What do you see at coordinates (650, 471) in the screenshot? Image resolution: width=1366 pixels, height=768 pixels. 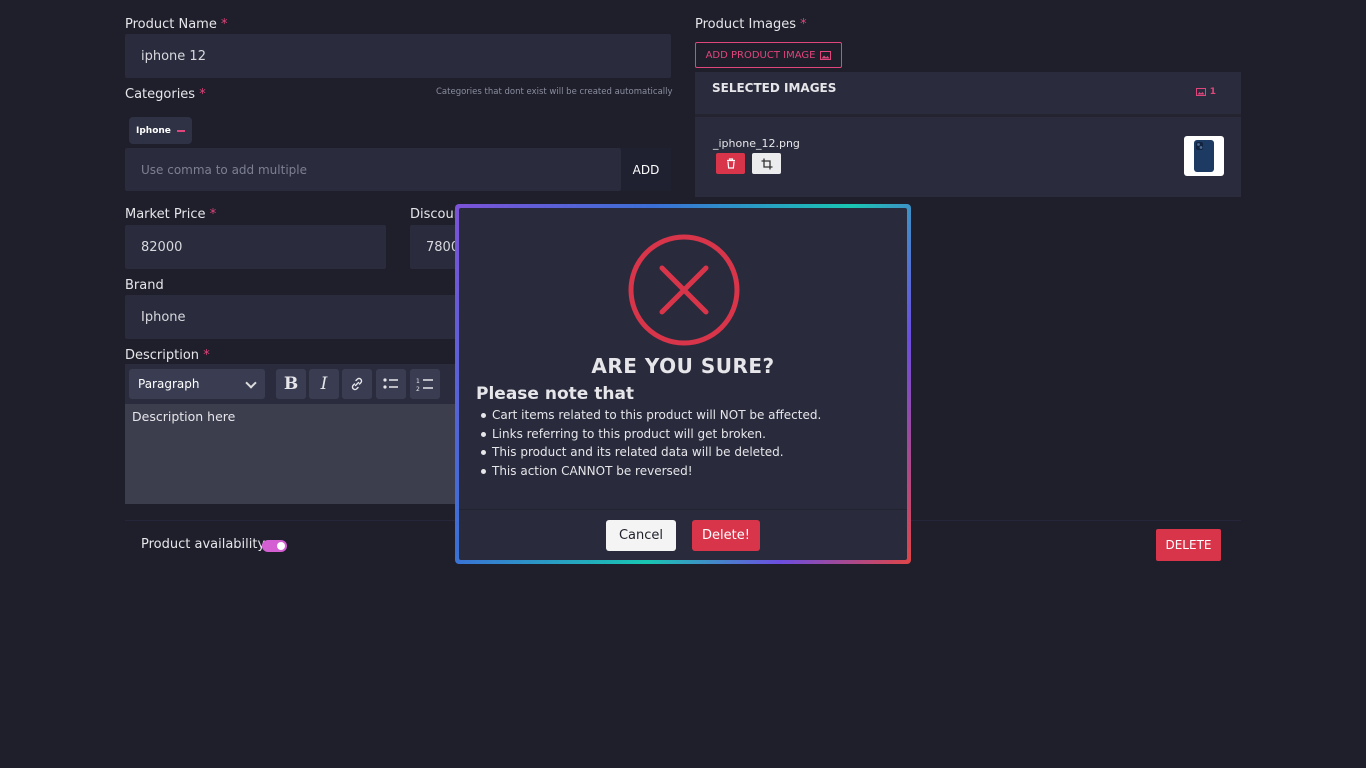 I see `list-item: This action CANNOT be reversed!` at bounding box center [650, 471].